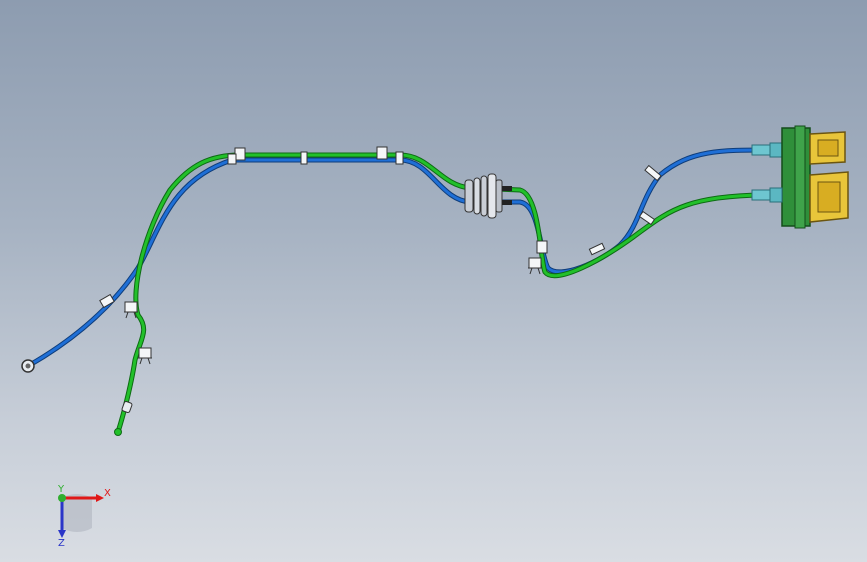 This screenshot has width=867, height=562. I want to click on z-axis-label: Z, so click(61, 543).